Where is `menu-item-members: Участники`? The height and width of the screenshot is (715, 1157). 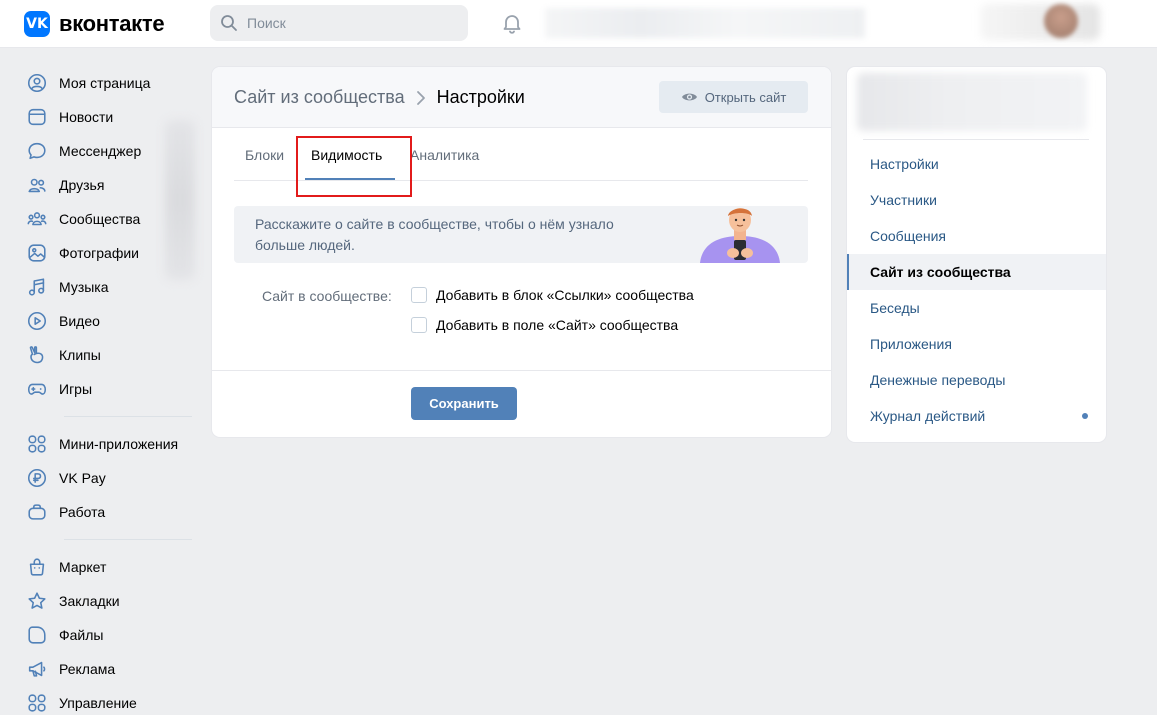 menu-item-members: Участники is located at coordinates (976, 200).